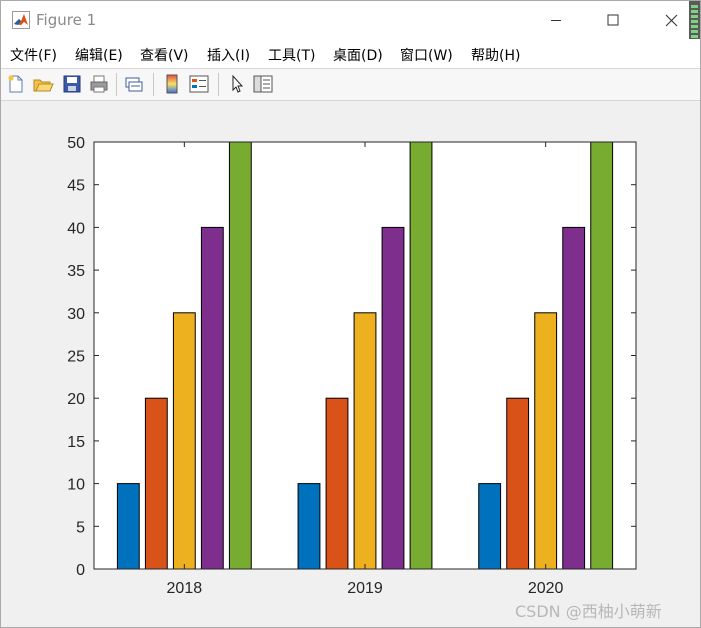 The height and width of the screenshot is (628, 701). Describe the element at coordinates (76, 228) in the screenshot. I see `y-tick-label: 40` at that location.